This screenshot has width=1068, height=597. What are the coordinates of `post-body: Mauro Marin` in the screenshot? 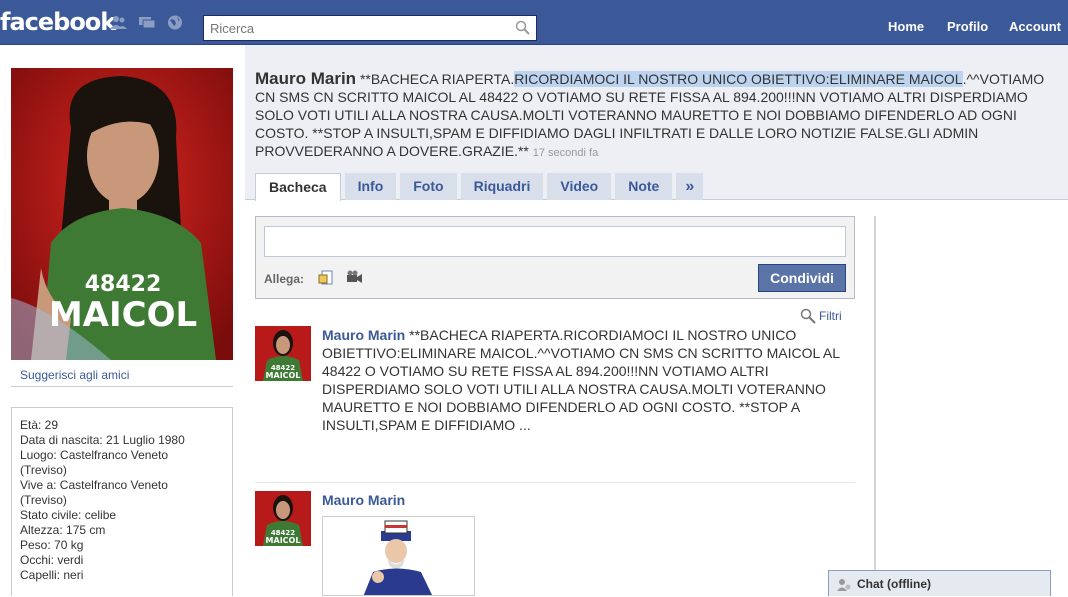 It's located at (582, 500).